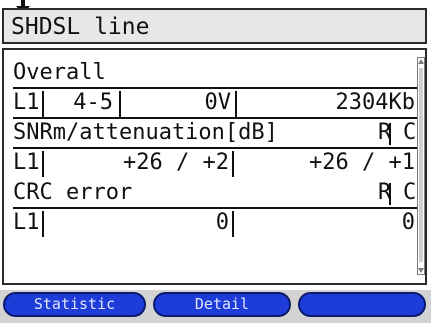 This screenshot has height=323, width=431. I want to click on softkey-3-button, so click(362, 304).